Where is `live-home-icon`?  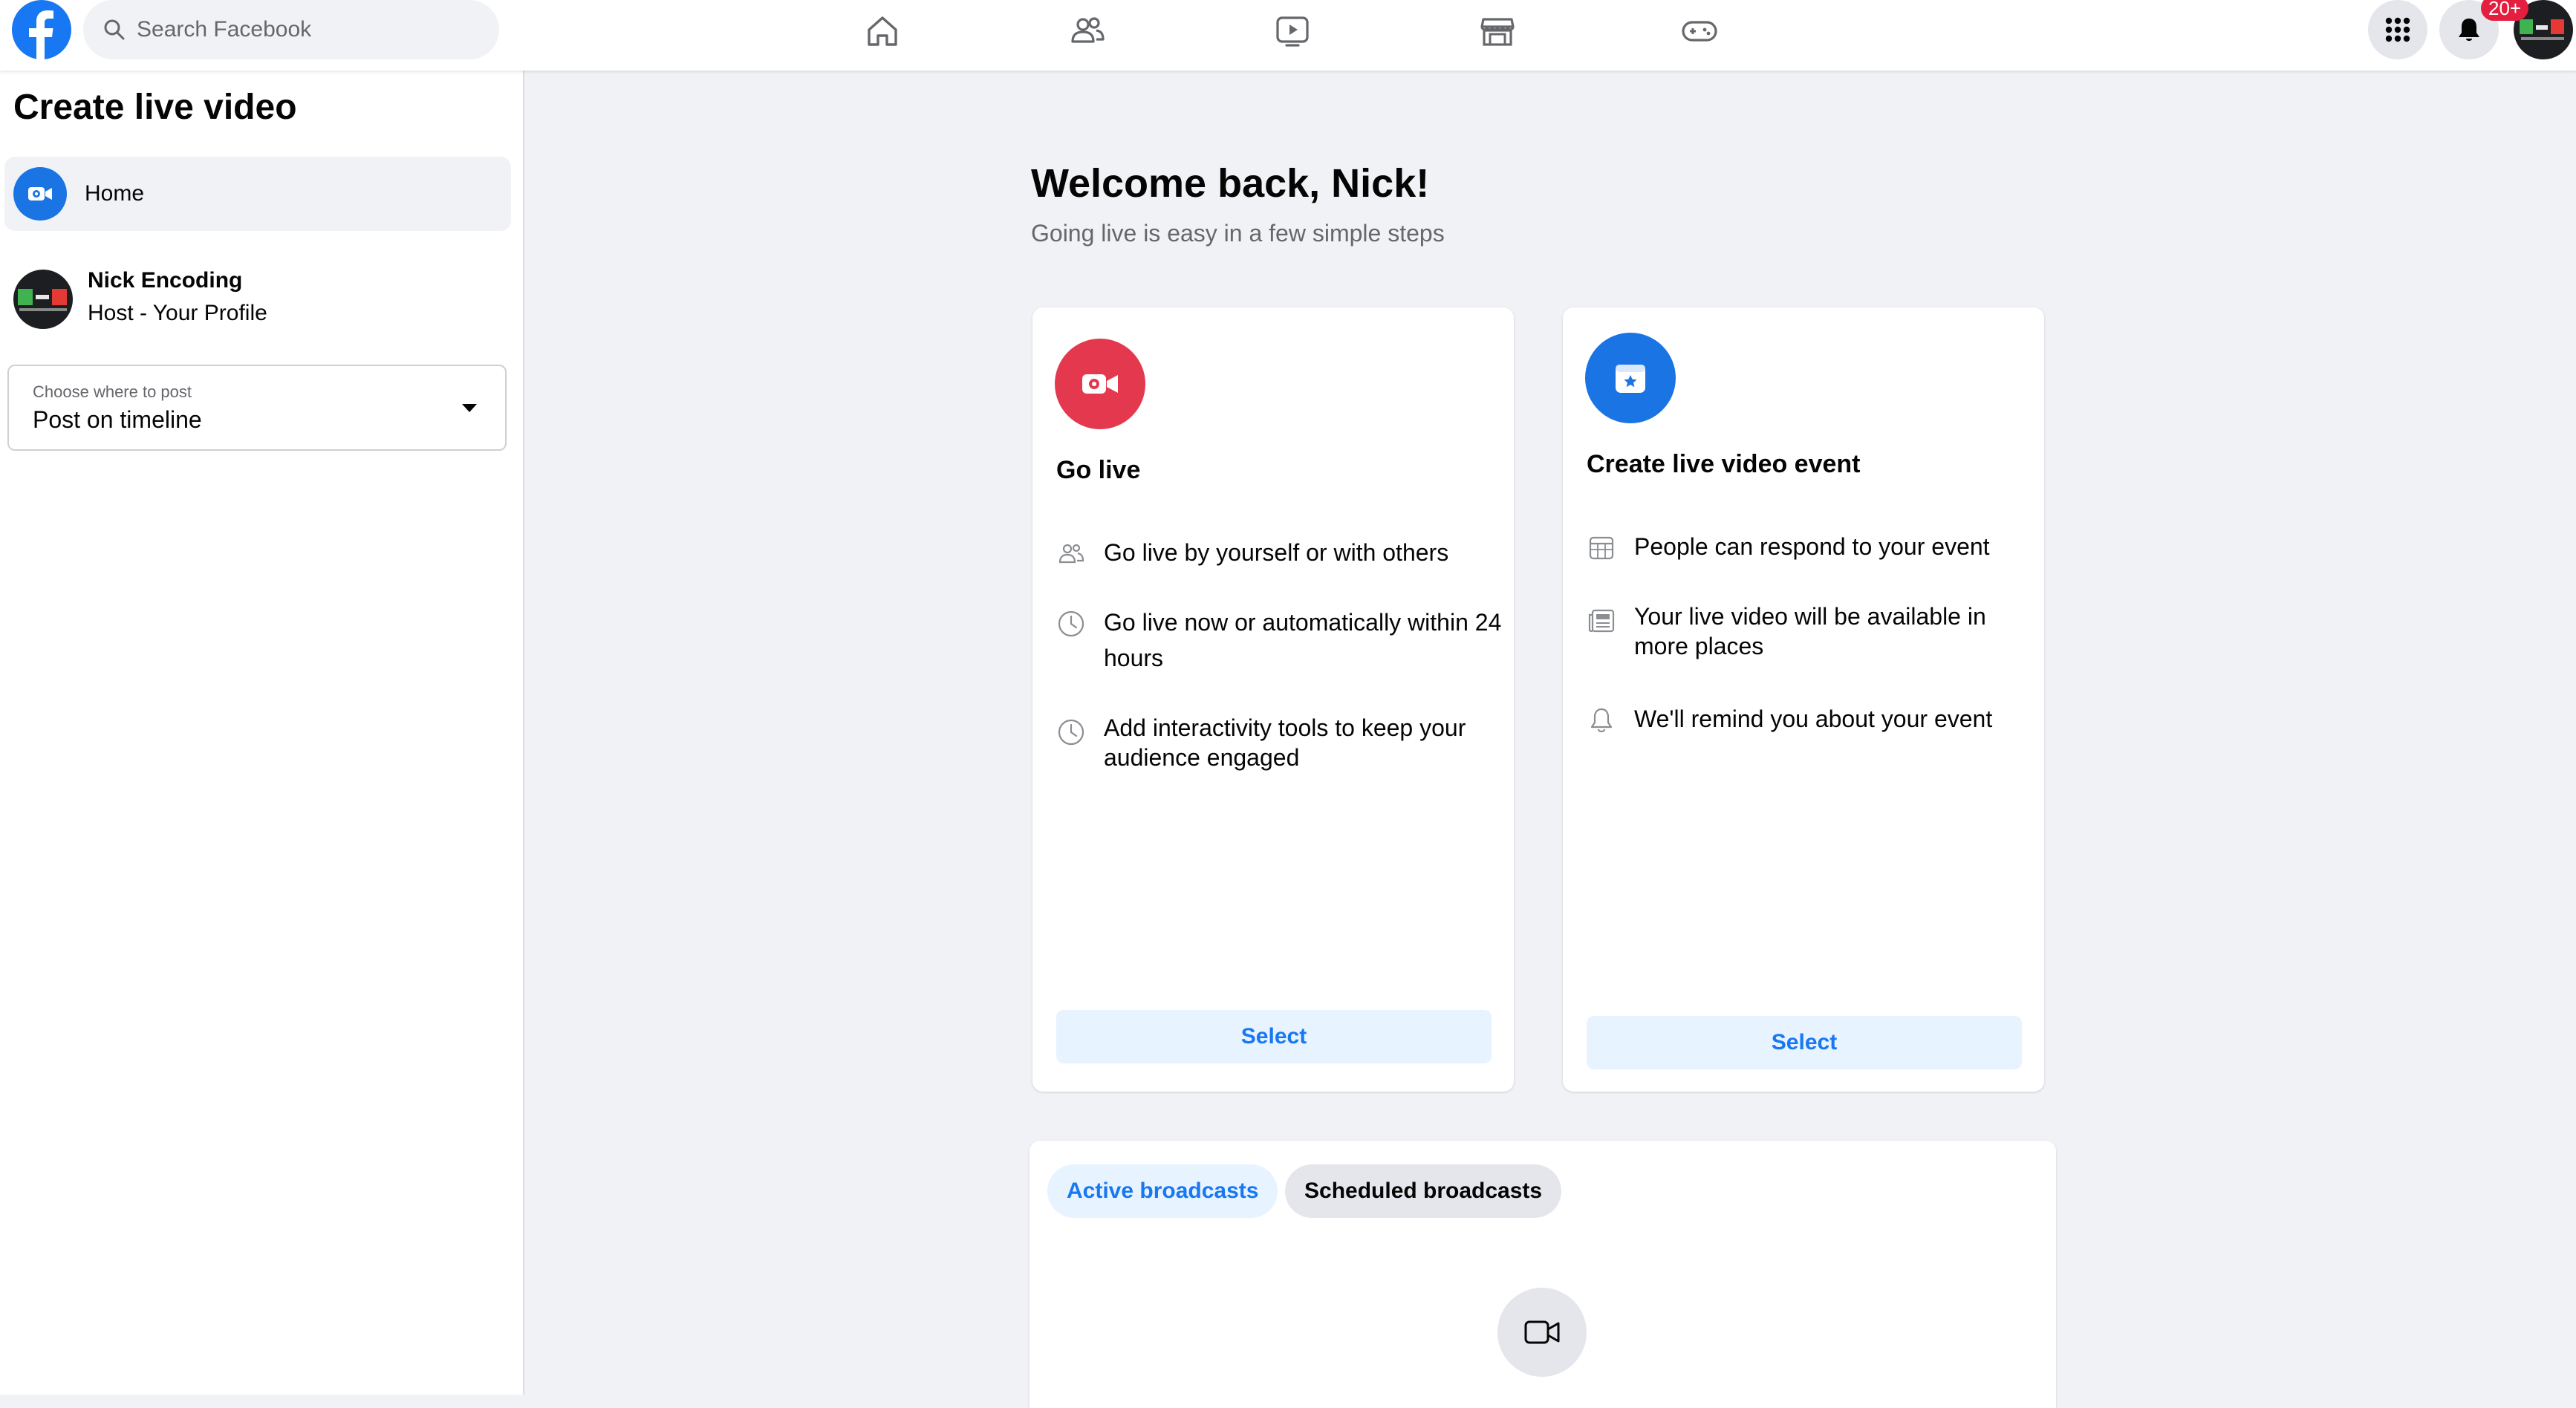
live-home-icon is located at coordinates (40, 194).